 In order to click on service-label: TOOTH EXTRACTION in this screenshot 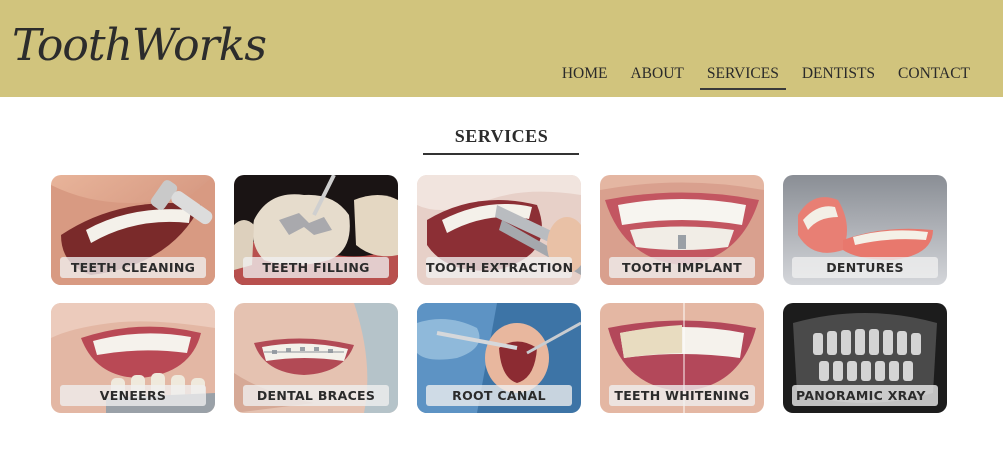, I will do `click(499, 267)`.